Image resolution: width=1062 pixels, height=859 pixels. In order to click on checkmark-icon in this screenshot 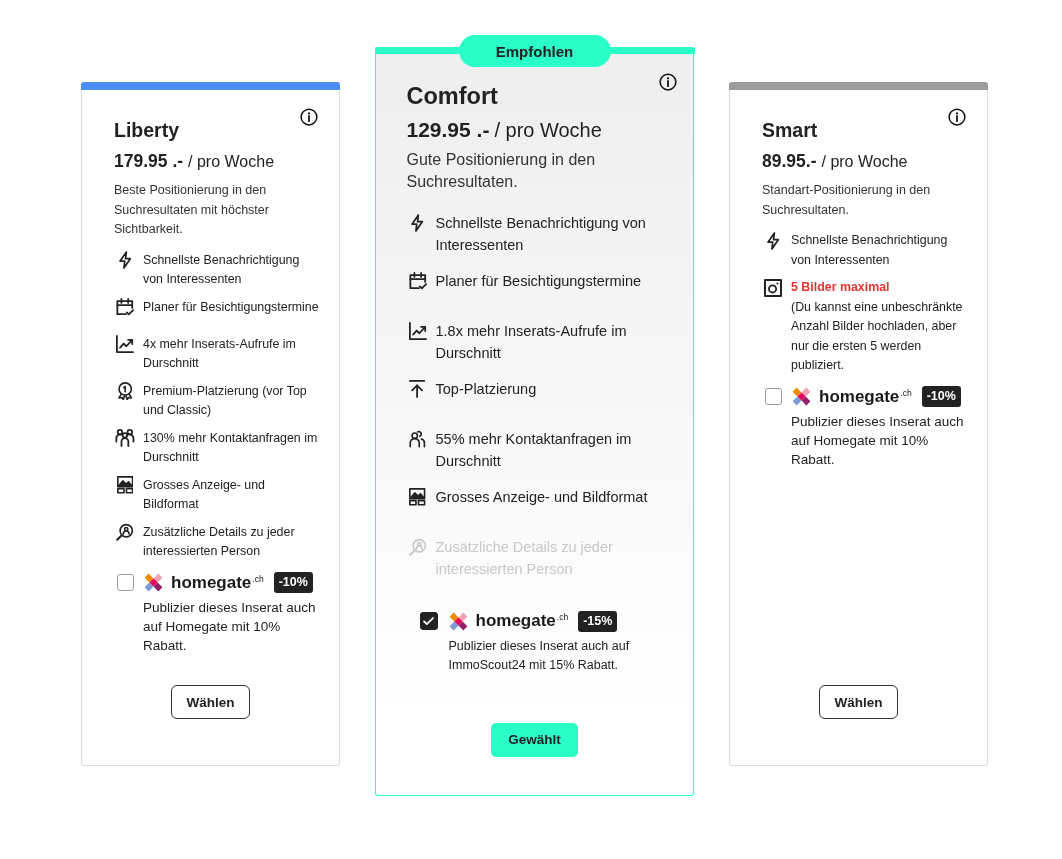, I will do `click(428, 621)`.